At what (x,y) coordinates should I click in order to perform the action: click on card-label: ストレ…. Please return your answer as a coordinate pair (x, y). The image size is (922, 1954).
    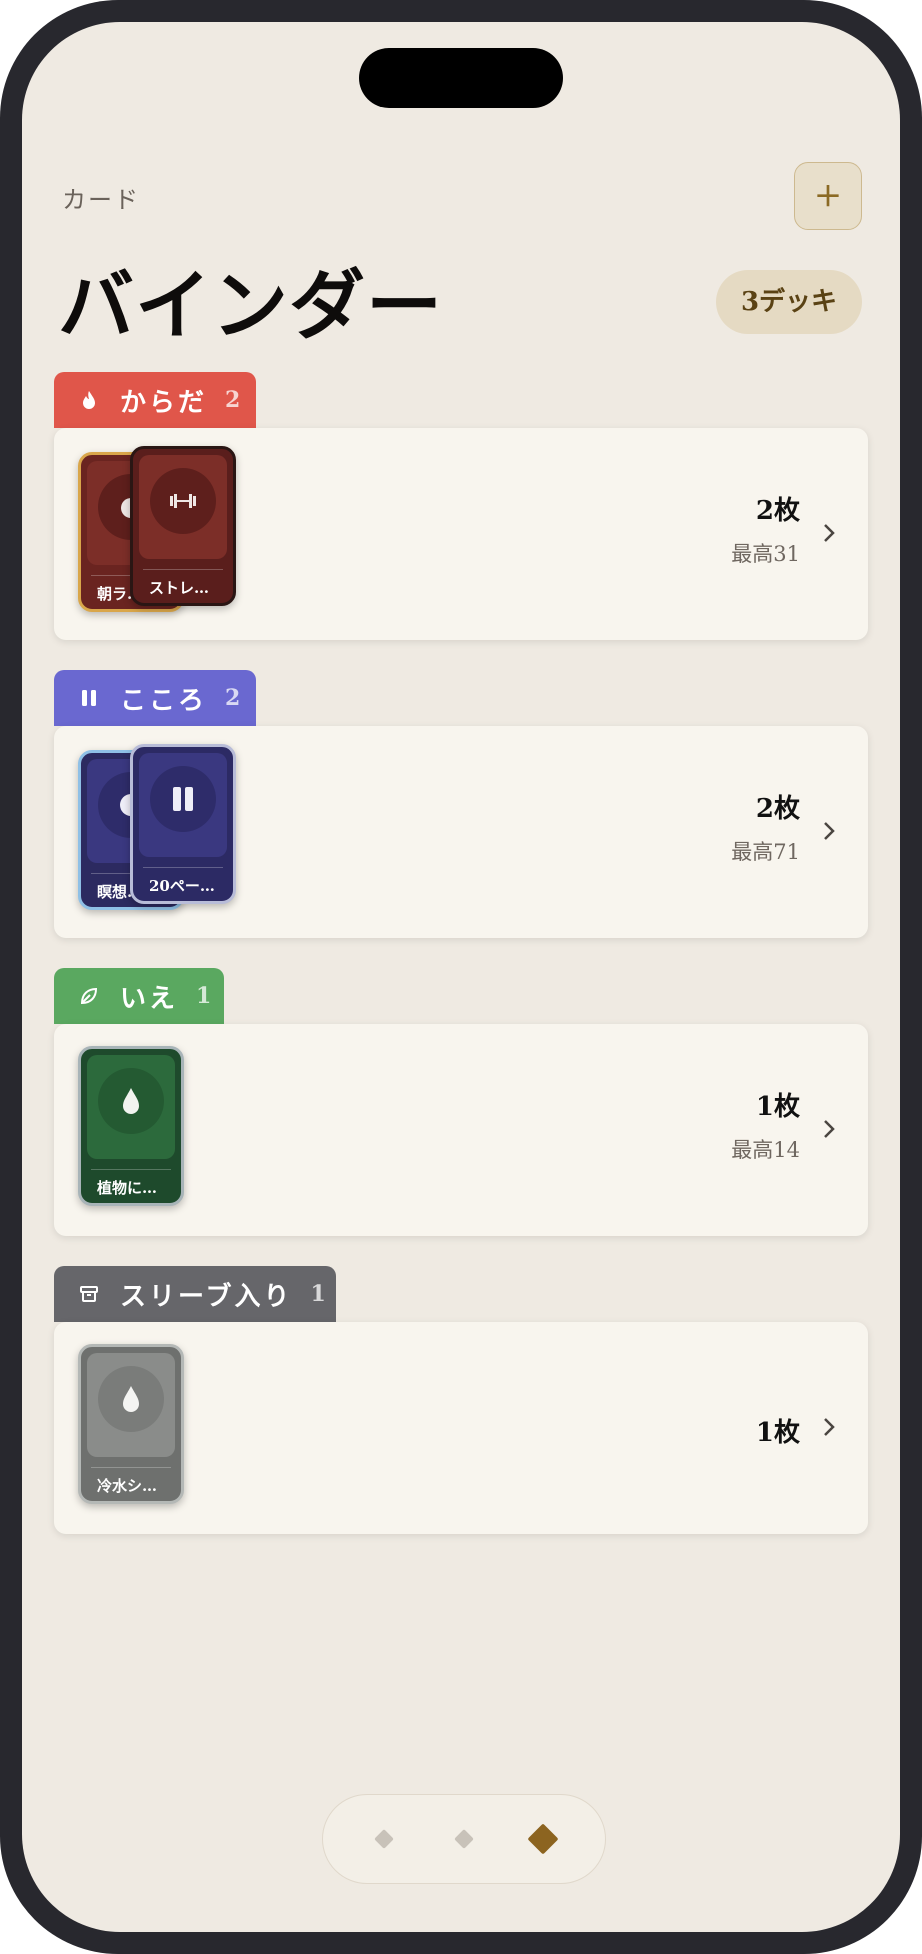
    Looking at the image, I should click on (179, 588).